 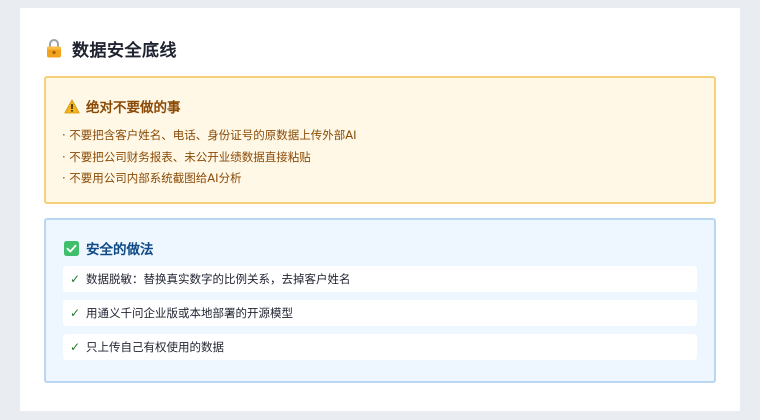 What do you see at coordinates (380, 347) in the screenshot?
I see `list-item: ✓ 只上传自己有权使用的数据` at bounding box center [380, 347].